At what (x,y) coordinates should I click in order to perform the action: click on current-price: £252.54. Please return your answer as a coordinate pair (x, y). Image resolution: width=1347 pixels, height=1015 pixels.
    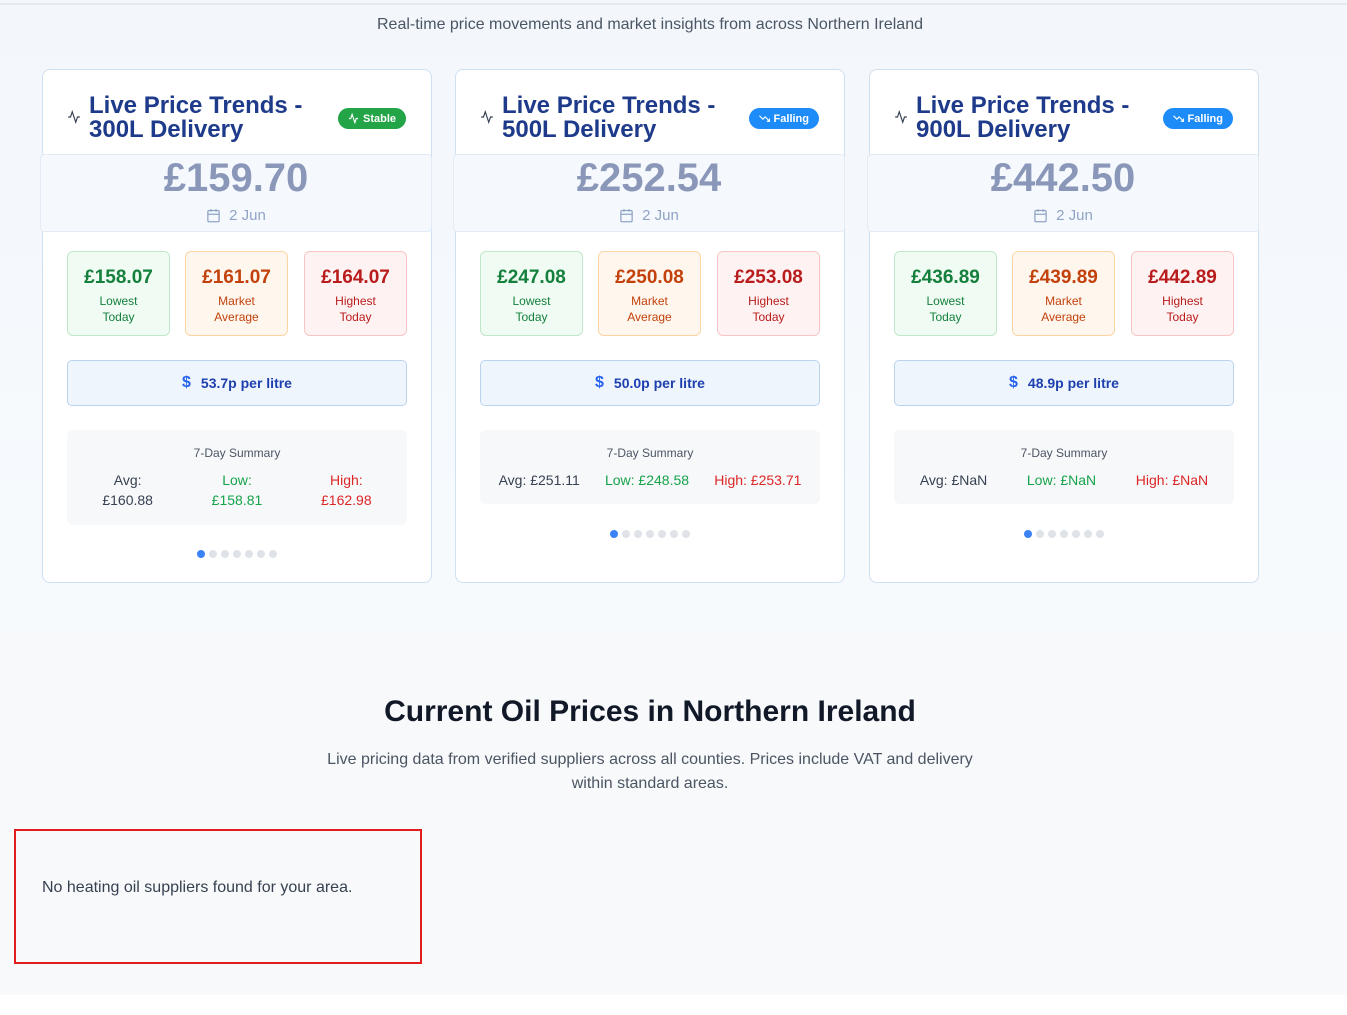
    Looking at the image, I should click on (649, 178).